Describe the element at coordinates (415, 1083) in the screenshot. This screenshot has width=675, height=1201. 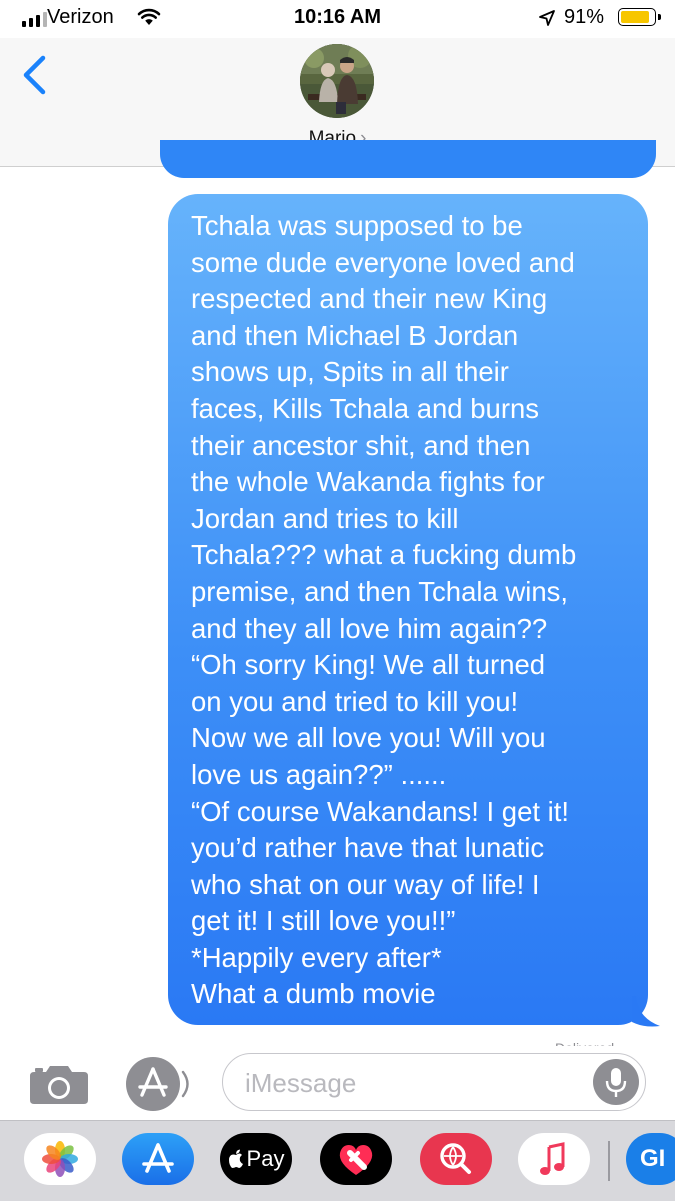
I see `message-input` at that location.